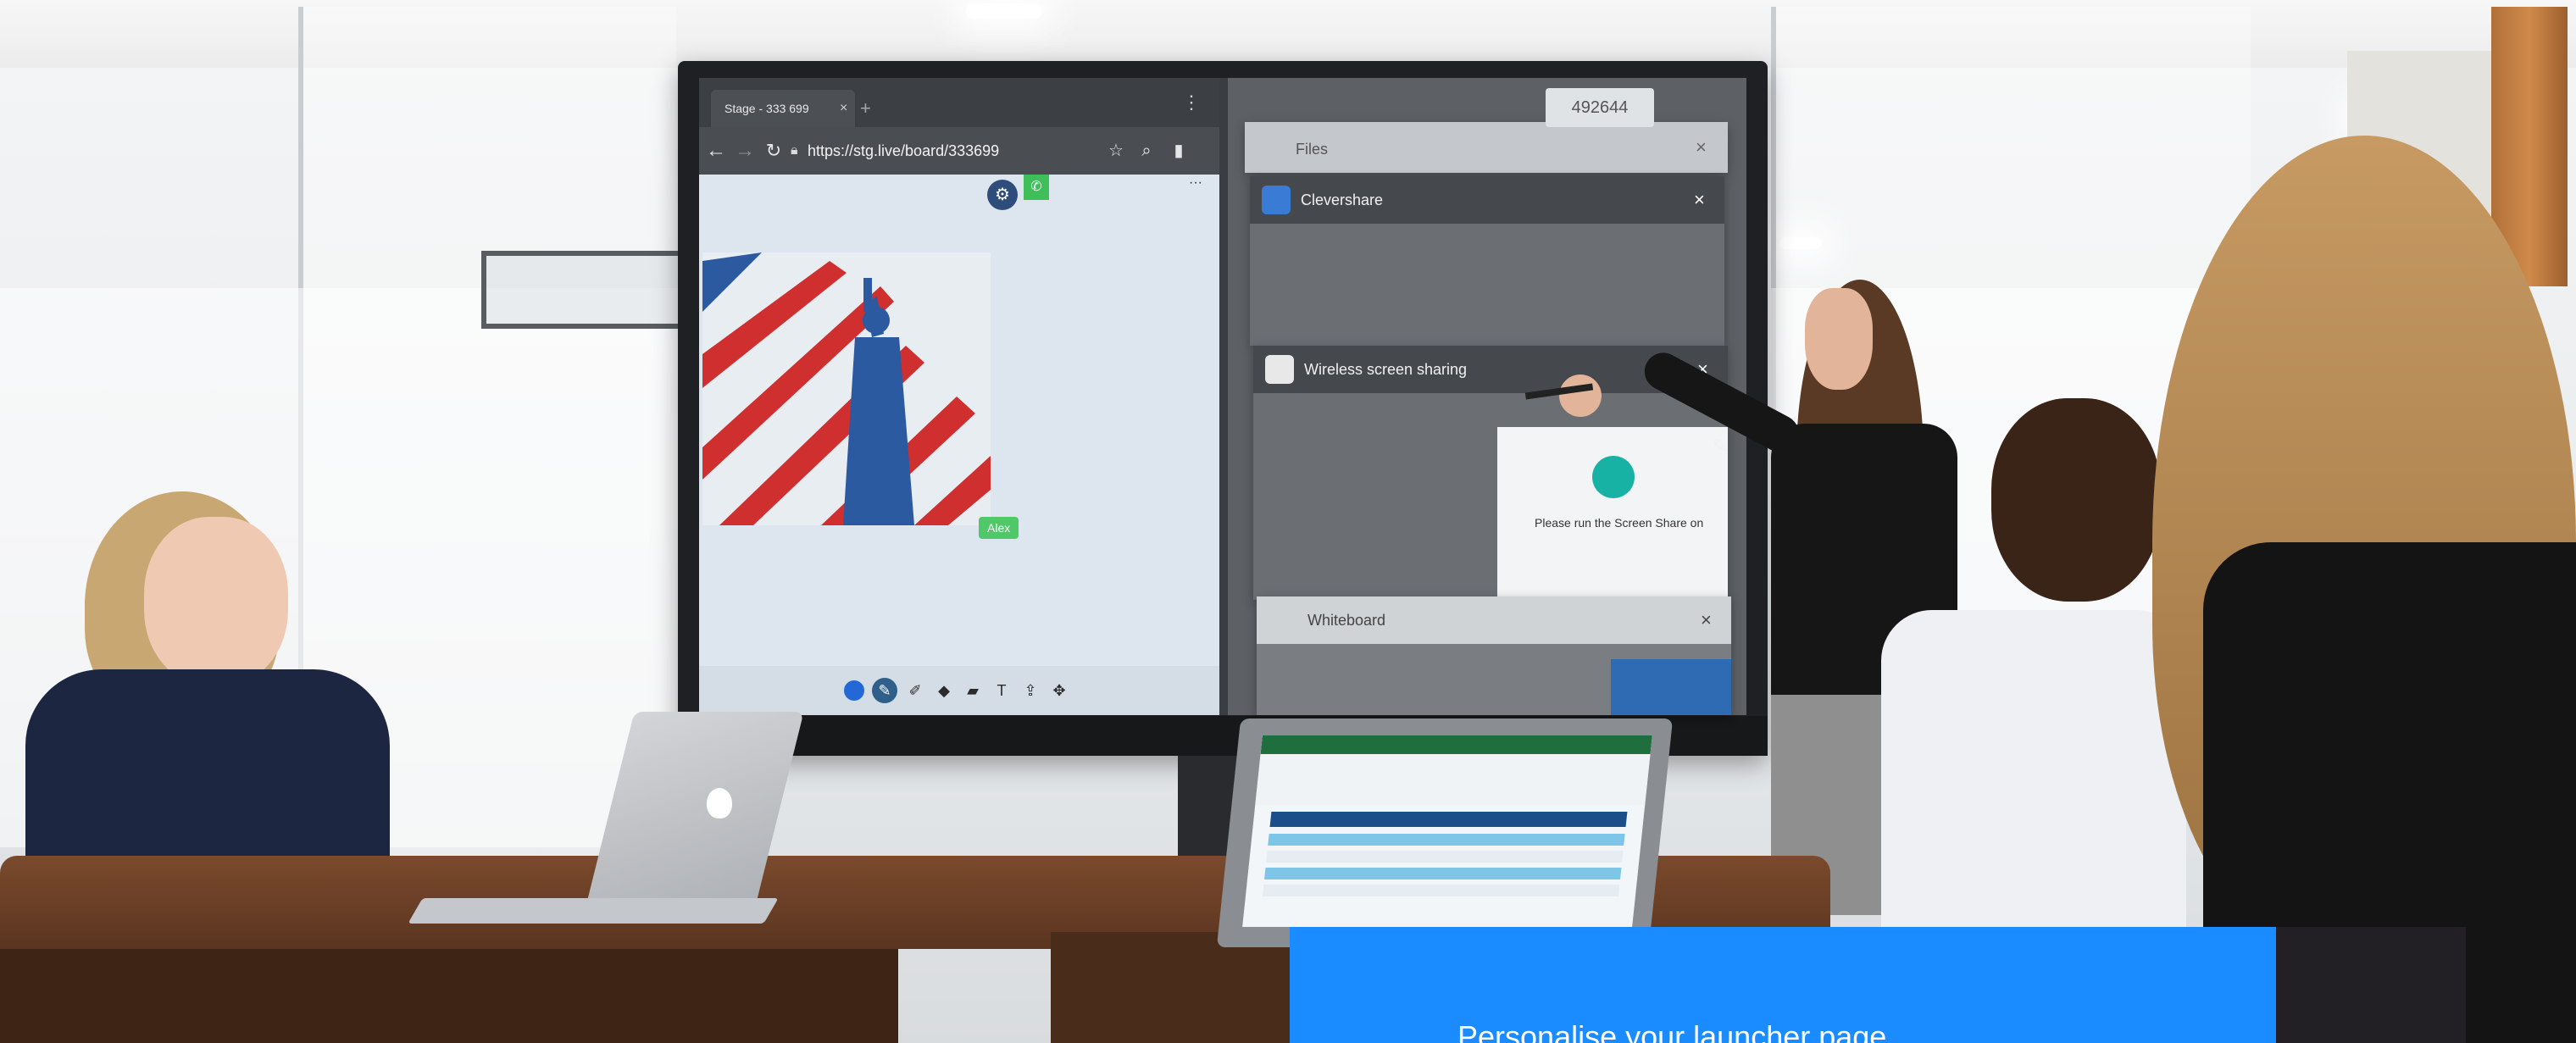  I want to click on seated-woman-face, so click(216, 601).